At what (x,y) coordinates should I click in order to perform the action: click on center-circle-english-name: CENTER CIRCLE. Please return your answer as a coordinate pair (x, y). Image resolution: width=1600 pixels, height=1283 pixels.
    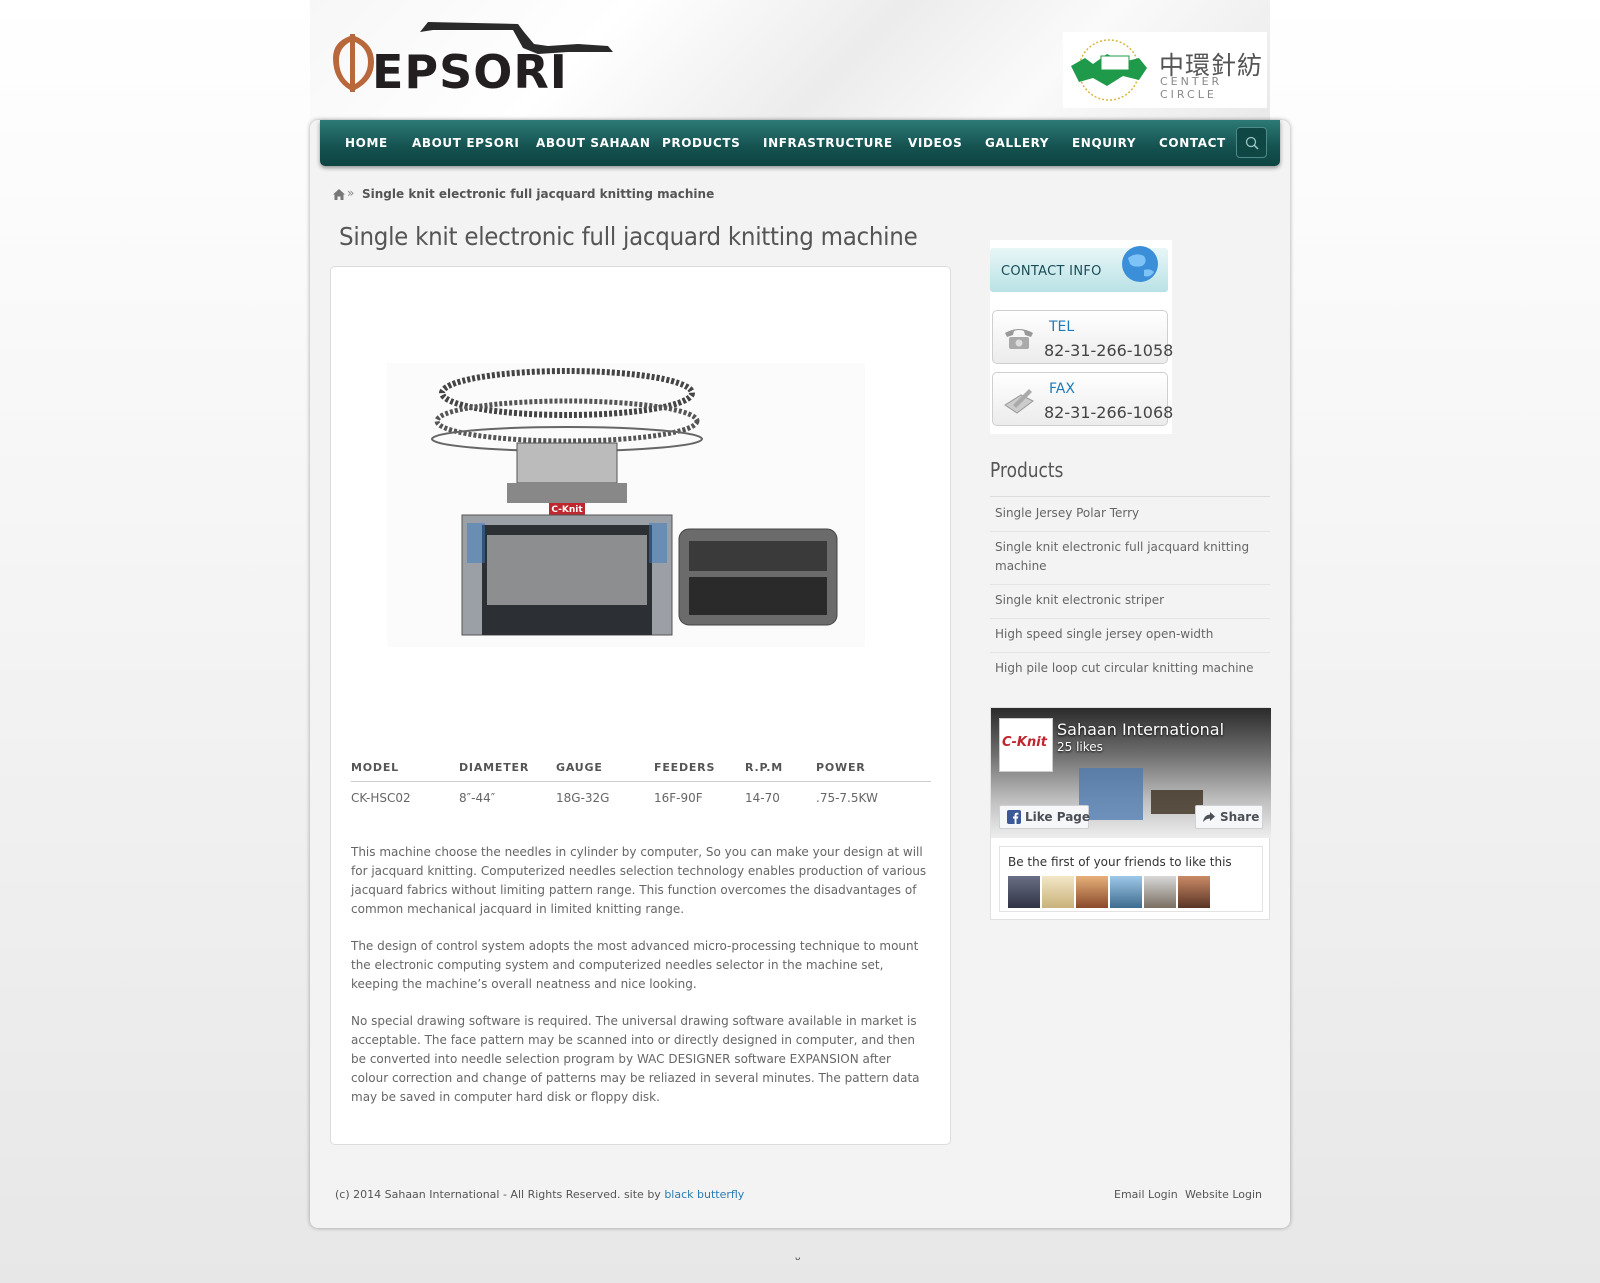
    Looking at the image, I should click on (1191, 88).